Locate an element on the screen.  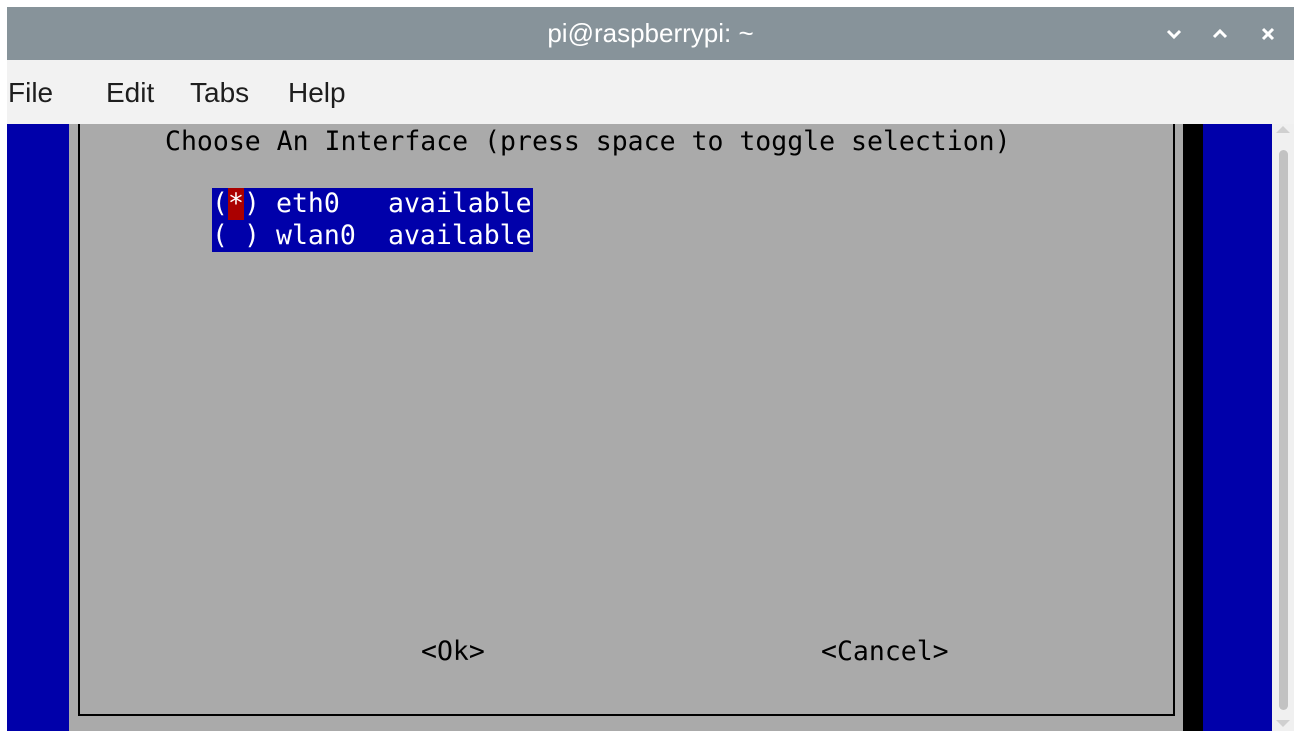
close-icon is located at coordinates (1268, 34).